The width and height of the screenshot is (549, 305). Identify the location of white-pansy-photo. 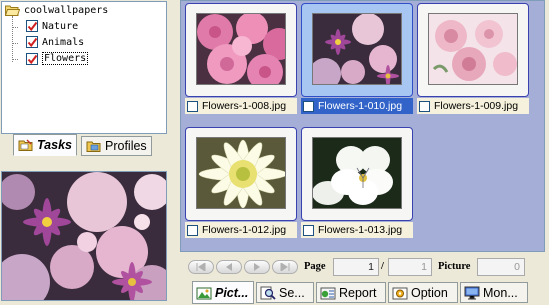
(357, 173).